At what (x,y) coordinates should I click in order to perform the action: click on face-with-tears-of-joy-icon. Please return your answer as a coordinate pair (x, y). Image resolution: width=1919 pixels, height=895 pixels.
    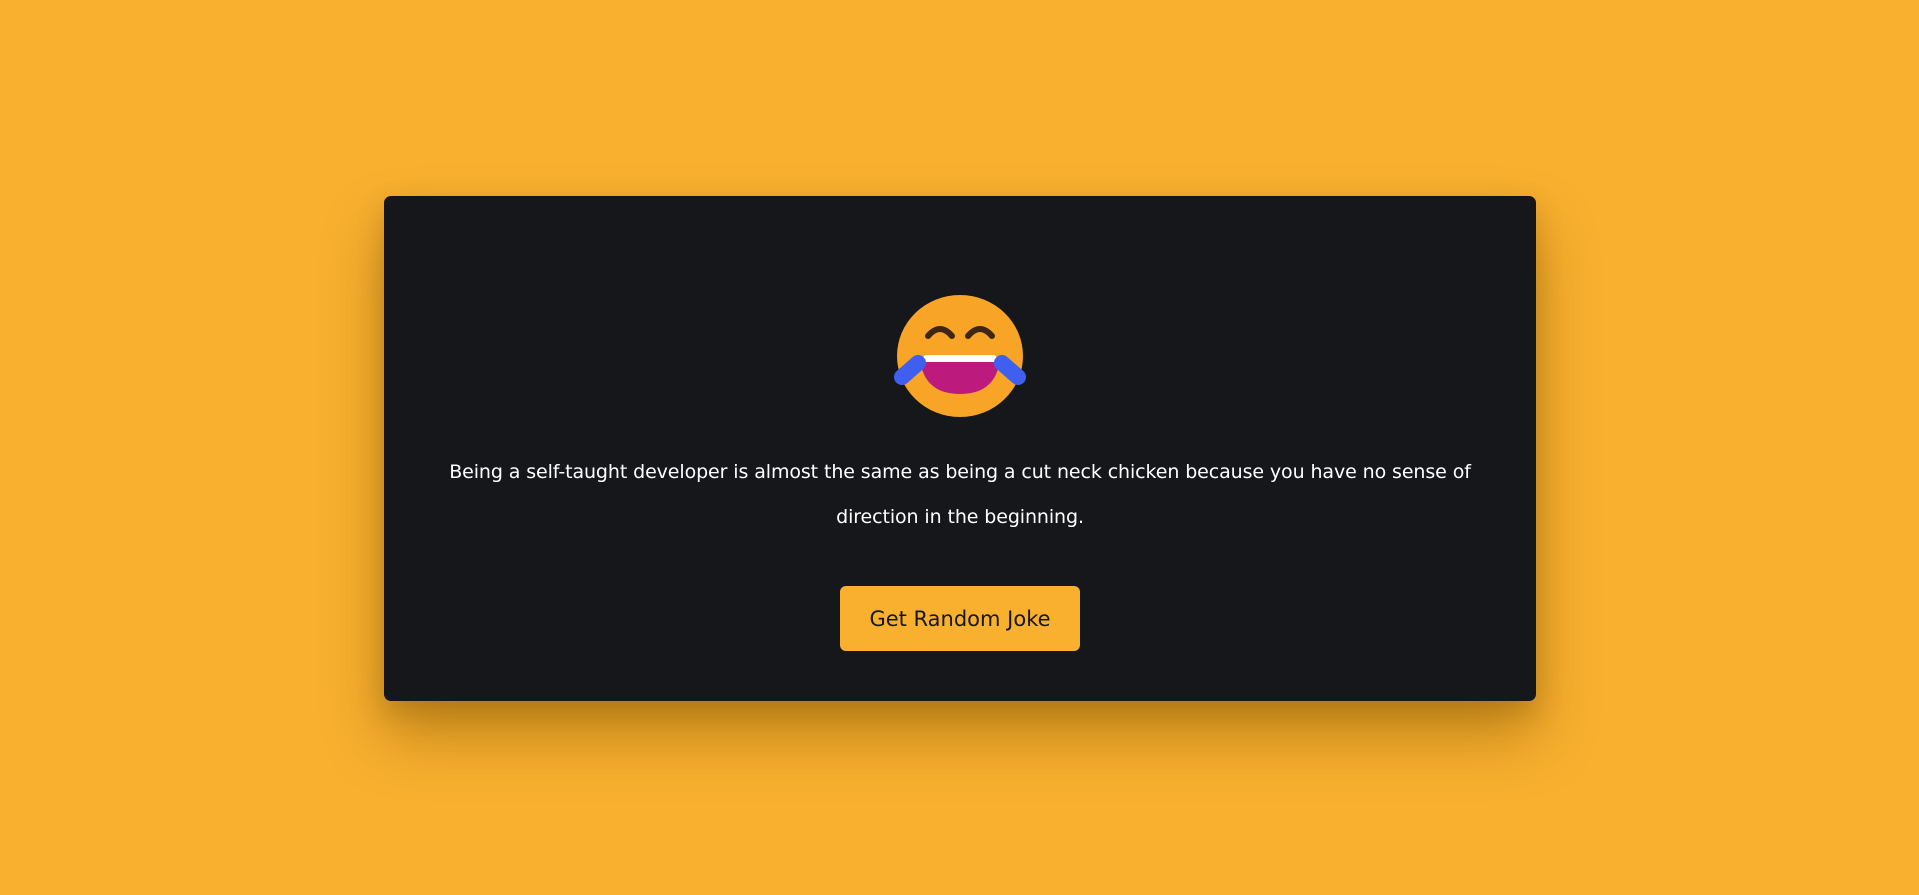
    Looking at the image, I should click on (960, 356).